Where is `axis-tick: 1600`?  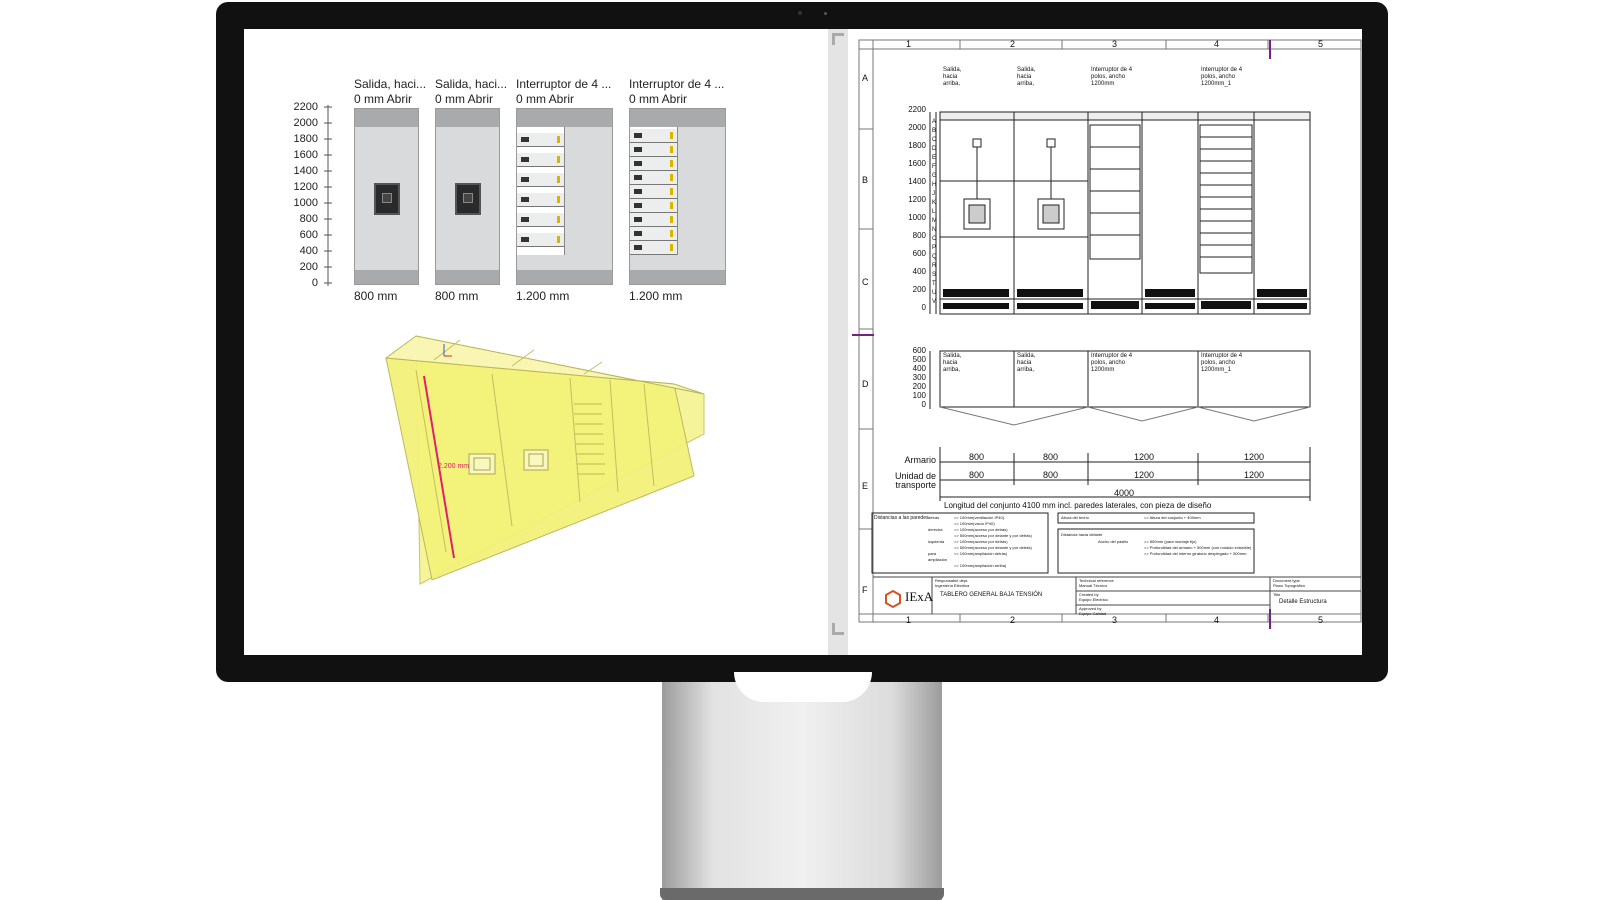 axis-tick: 1600 is located at coordinates (305, 155).